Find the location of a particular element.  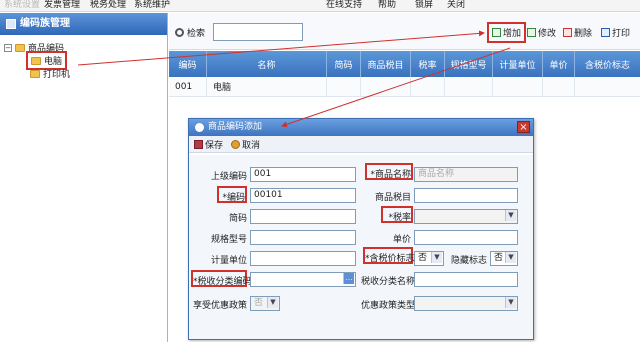

main-toolbar: 检索 增加 修改 删除 打印 is located at coordinates (404, 31).